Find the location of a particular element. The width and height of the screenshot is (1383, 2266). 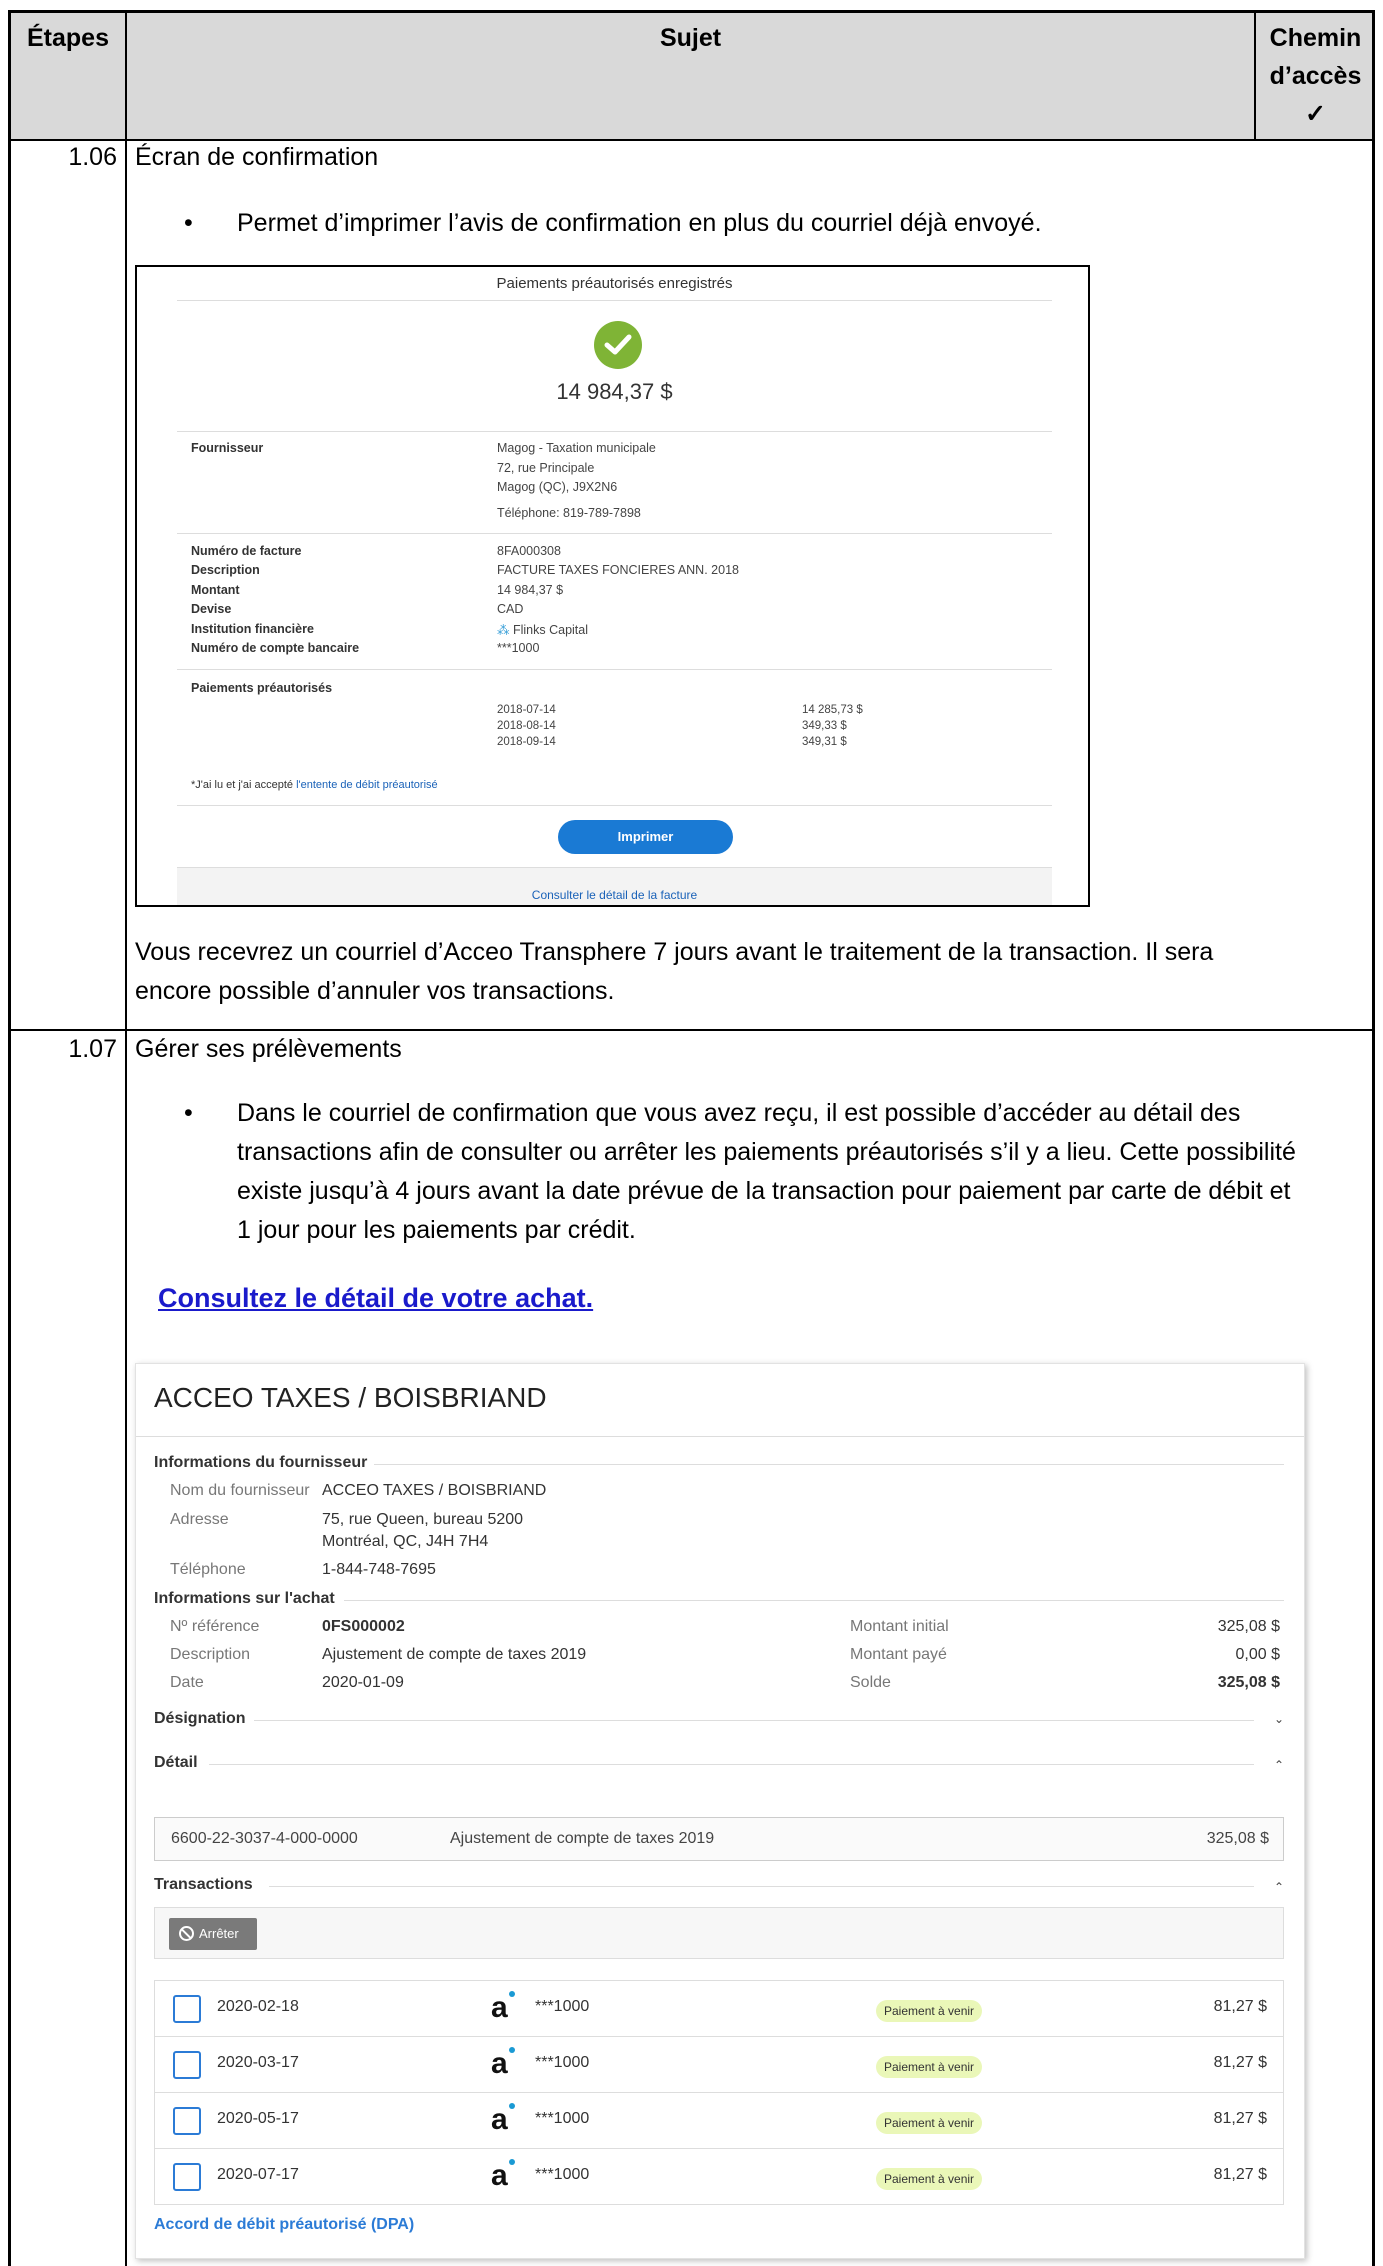

invoice-value: ⁂ Flinks Capital is located at coordinates (542, 629).